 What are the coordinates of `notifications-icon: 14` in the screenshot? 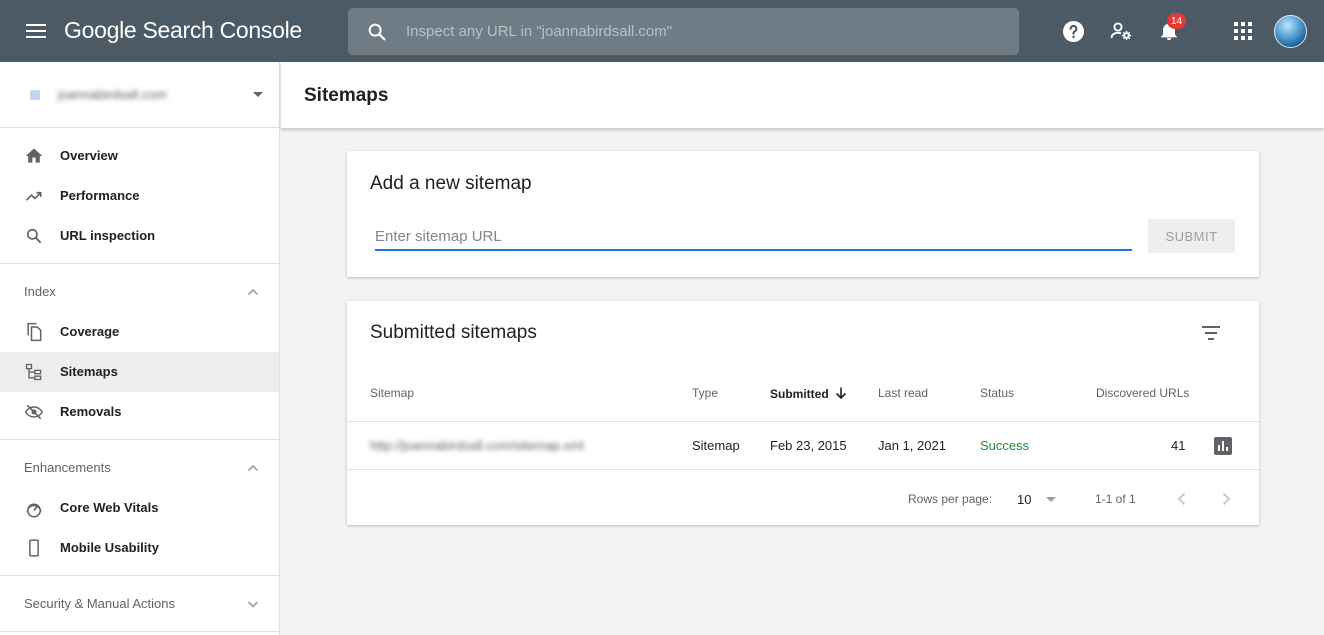 It's located at (1171, 28).